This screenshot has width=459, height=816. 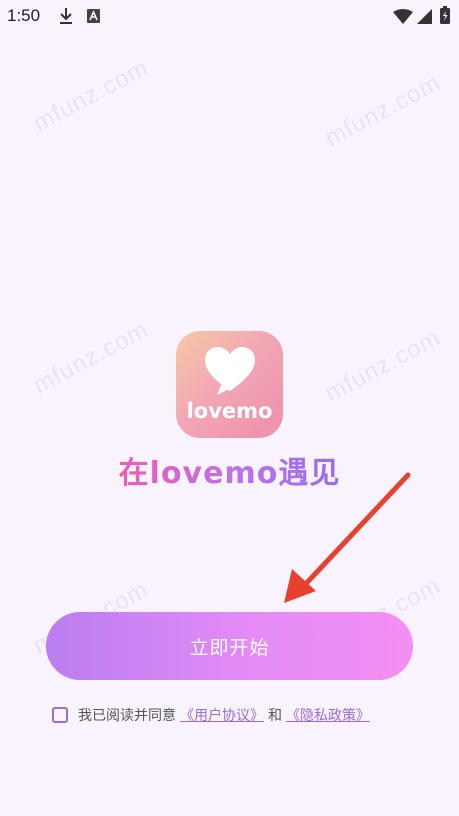 I want to click on status-time: 1:50, so click(x=24, y=15).